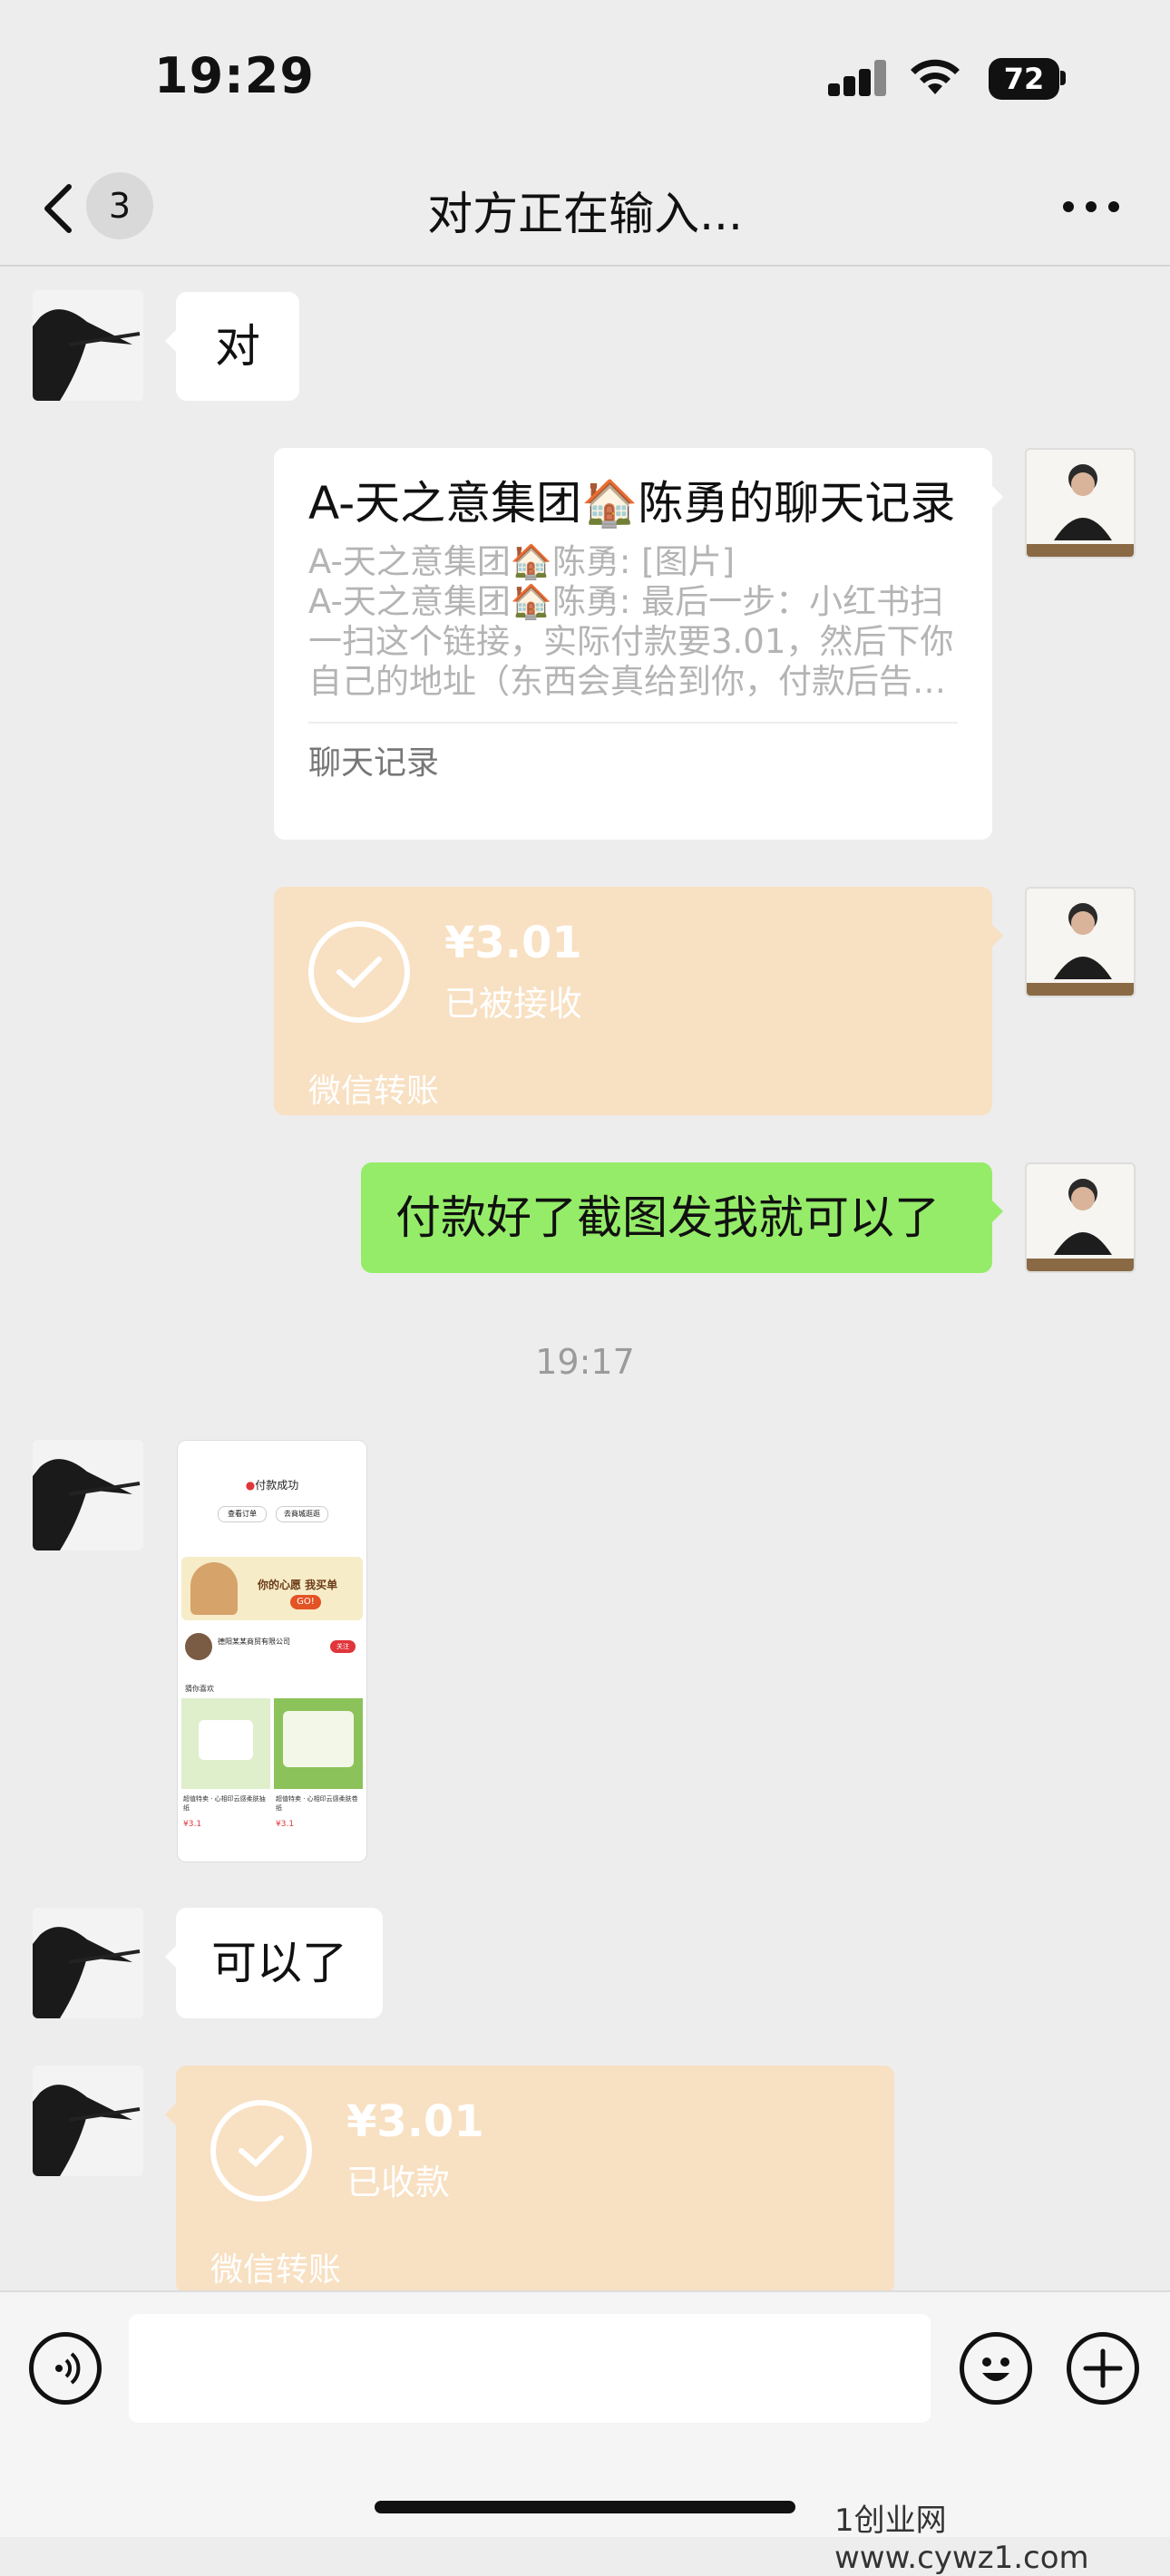  I want to click on record-line: A-天之意集团🏠陈勇: [图片], so click(522, 561).